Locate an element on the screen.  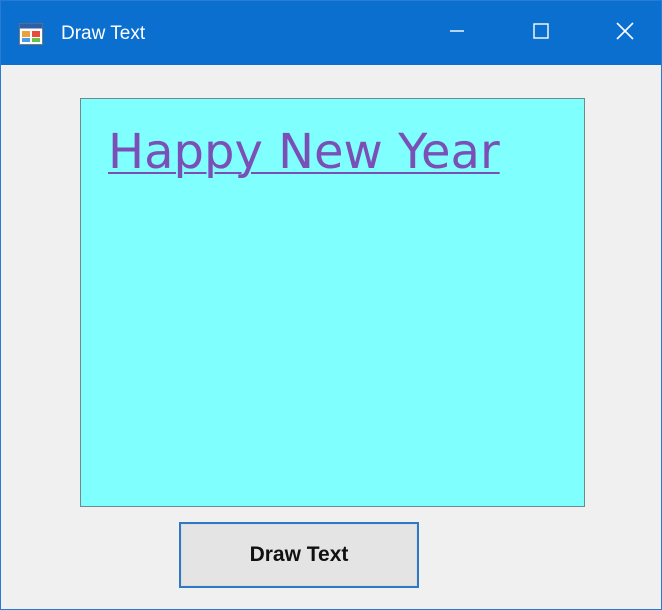
title-bar: Draw Text is located at coordinates (331, 33).